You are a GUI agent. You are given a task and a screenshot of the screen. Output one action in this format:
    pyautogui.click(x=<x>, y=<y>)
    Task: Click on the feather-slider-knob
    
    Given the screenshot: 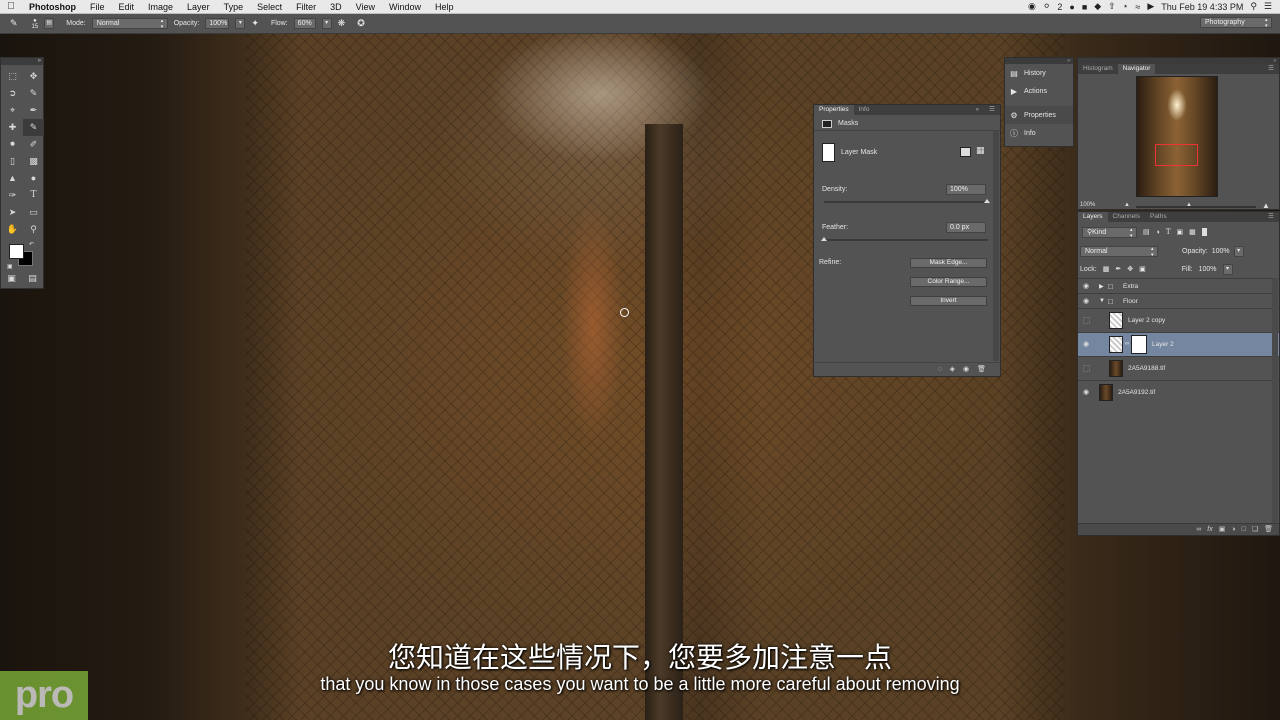 What is the action you would take?
    pyautogui.click(x=824, y=239)
    